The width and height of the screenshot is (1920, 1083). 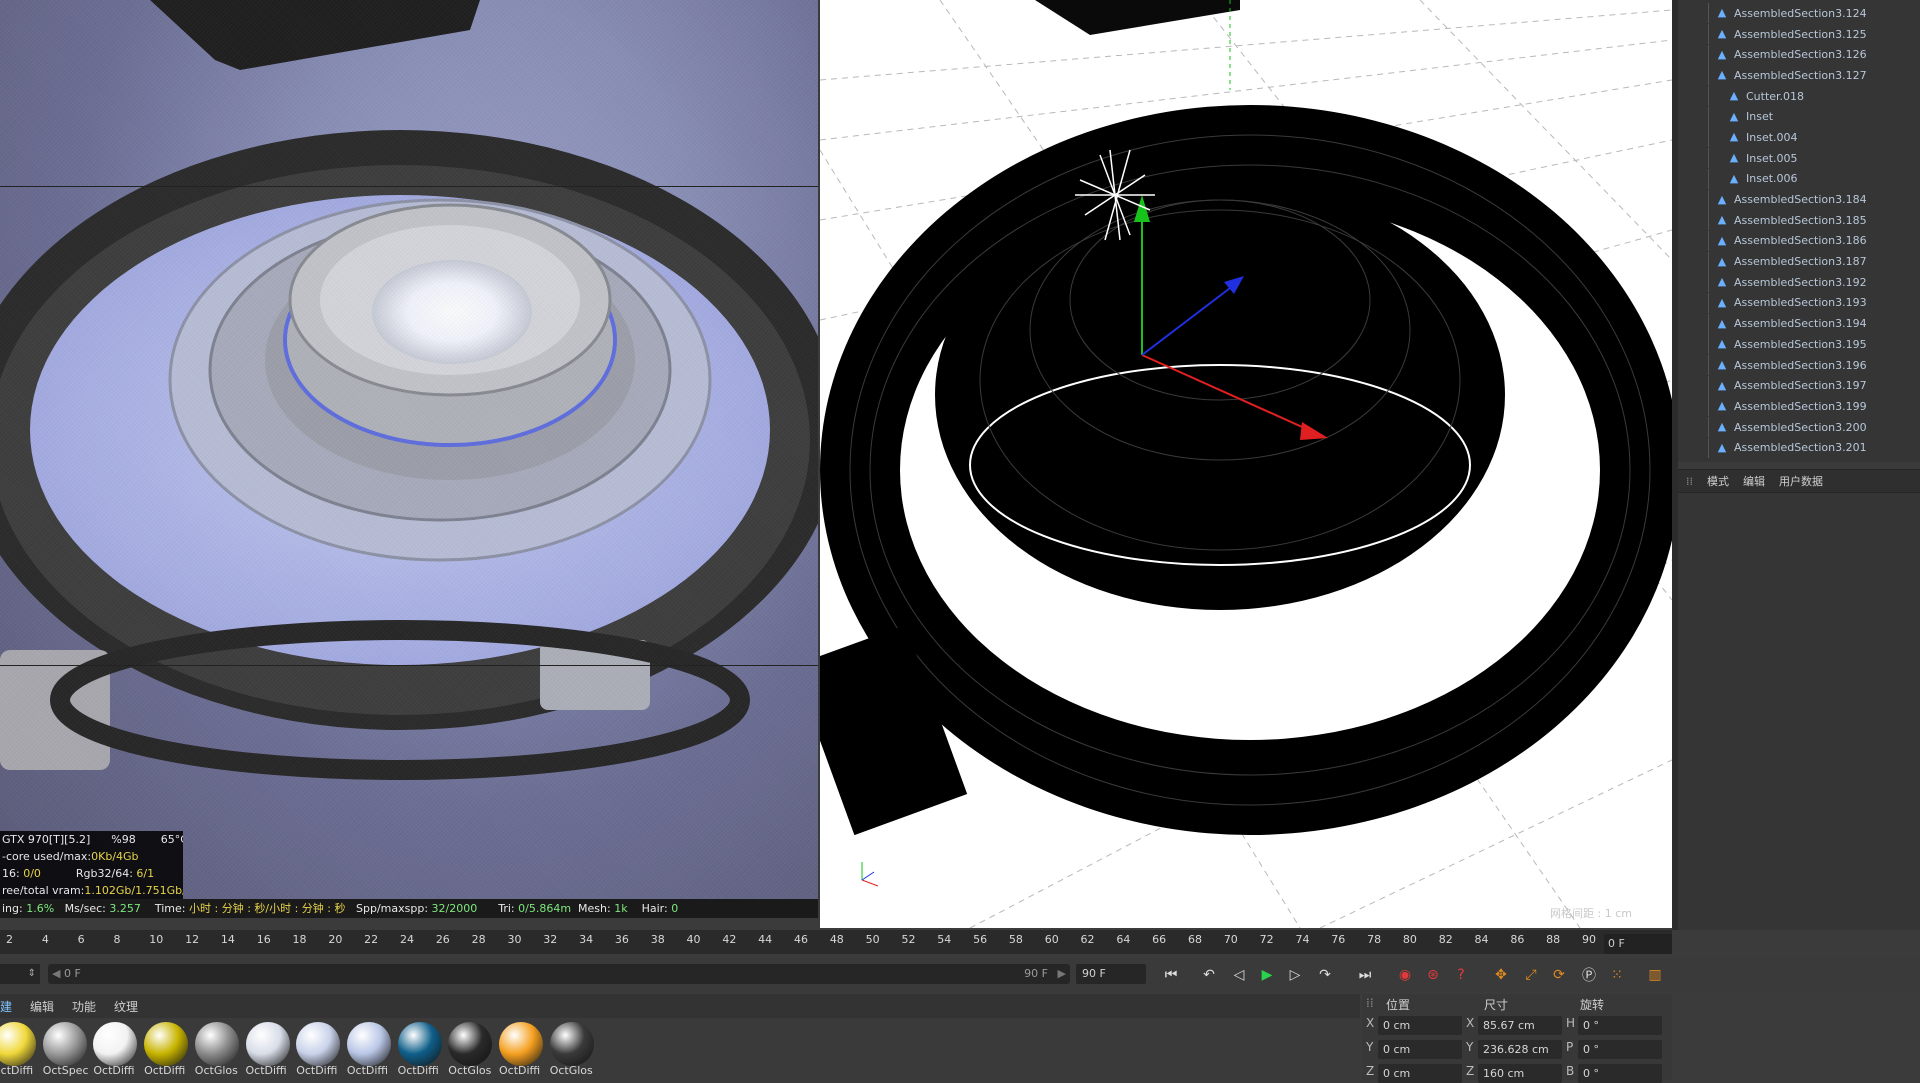 What do you see at coordinates (1799, 323) in the screenshot?
I see `object-tree-item: ▲ AssembledSection3.194` at bounding box center [1799, 323].